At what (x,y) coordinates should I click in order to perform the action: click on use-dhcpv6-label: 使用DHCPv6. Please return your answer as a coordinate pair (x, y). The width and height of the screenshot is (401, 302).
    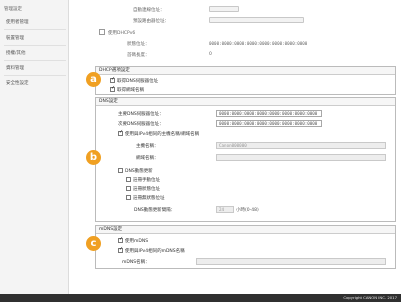
    Looking at the image, I should click on (122, 33).